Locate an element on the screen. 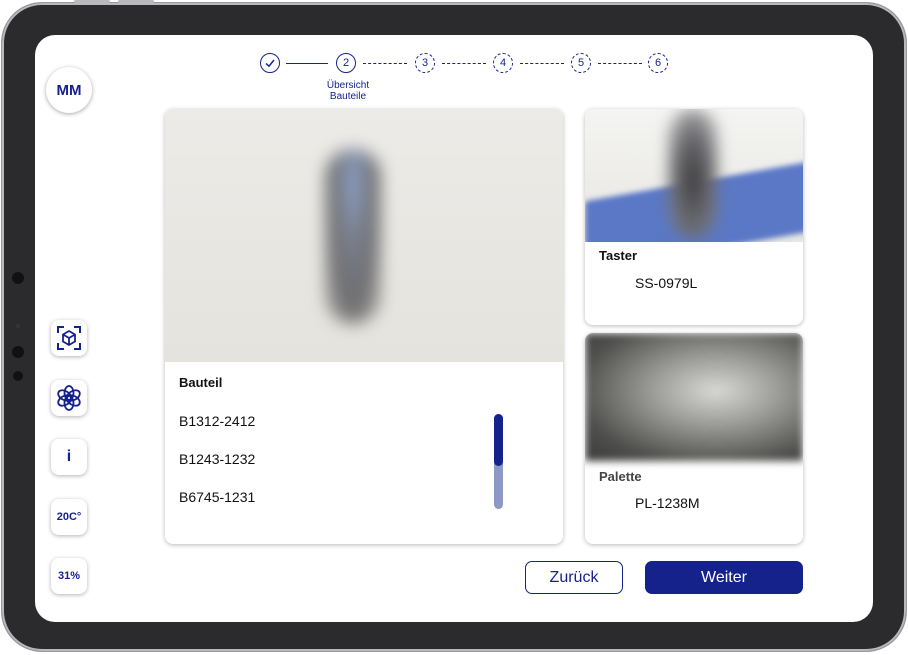  taster-image-probe is located at coordinates (693, 174).